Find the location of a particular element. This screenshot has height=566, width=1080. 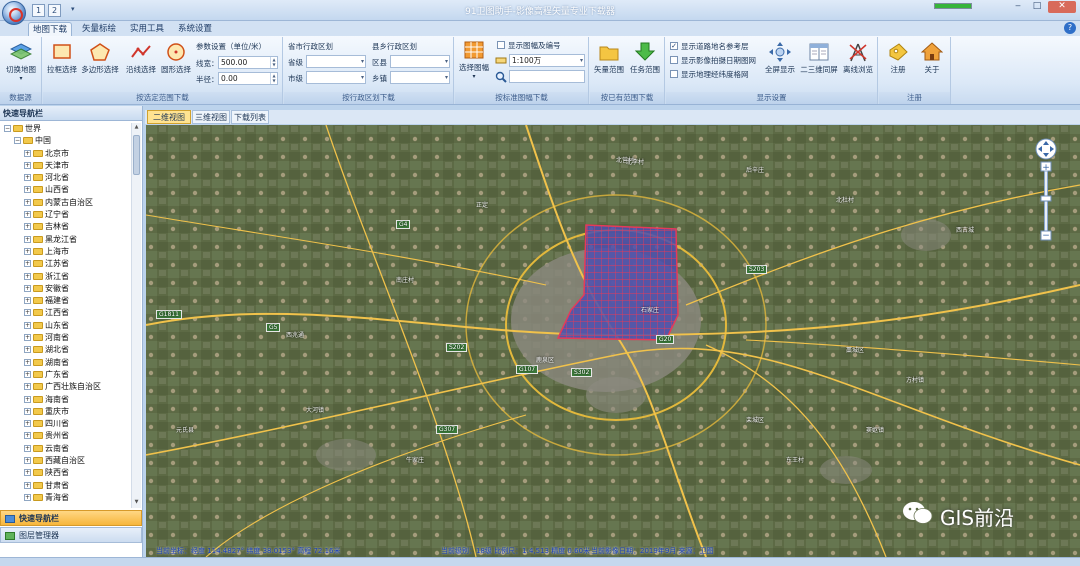

switch-map-button: 切换地图 ▾ is located at coordinates (21, 62).